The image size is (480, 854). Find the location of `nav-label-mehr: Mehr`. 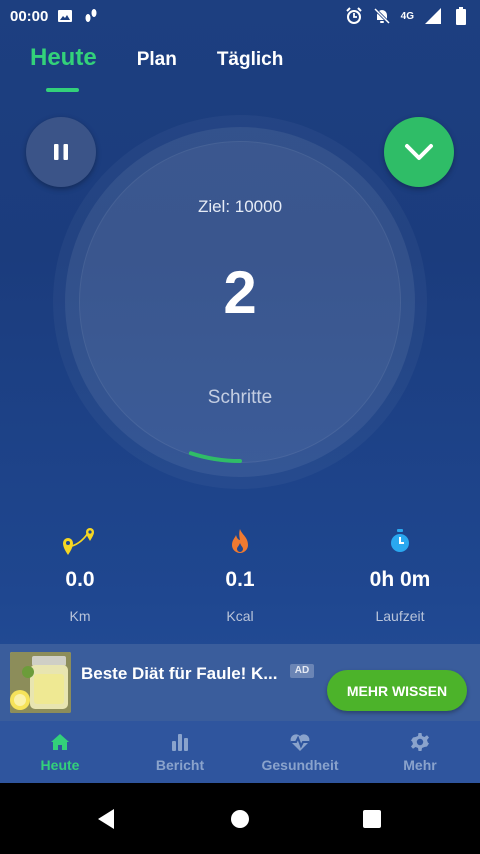

nav-label-mehr: Mehr is located at coordinates (420, 765).